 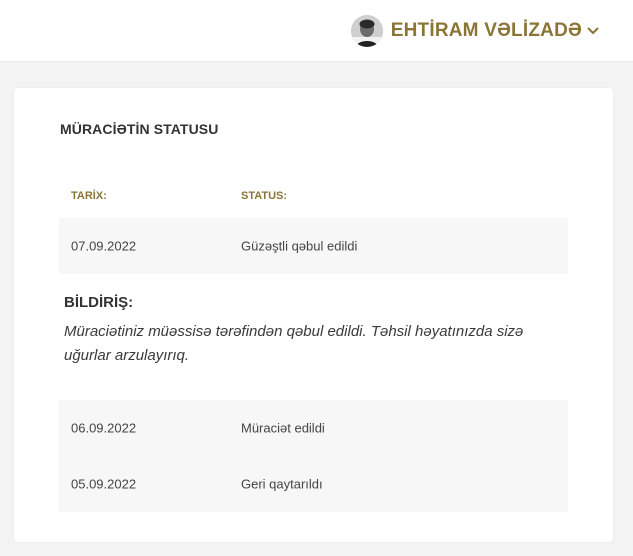 What do you see at coordinates (139, 129) in the screenshot?
I see `card-title: MÜRACİƏTİN STATUSU` at bounding box center [139, 129].